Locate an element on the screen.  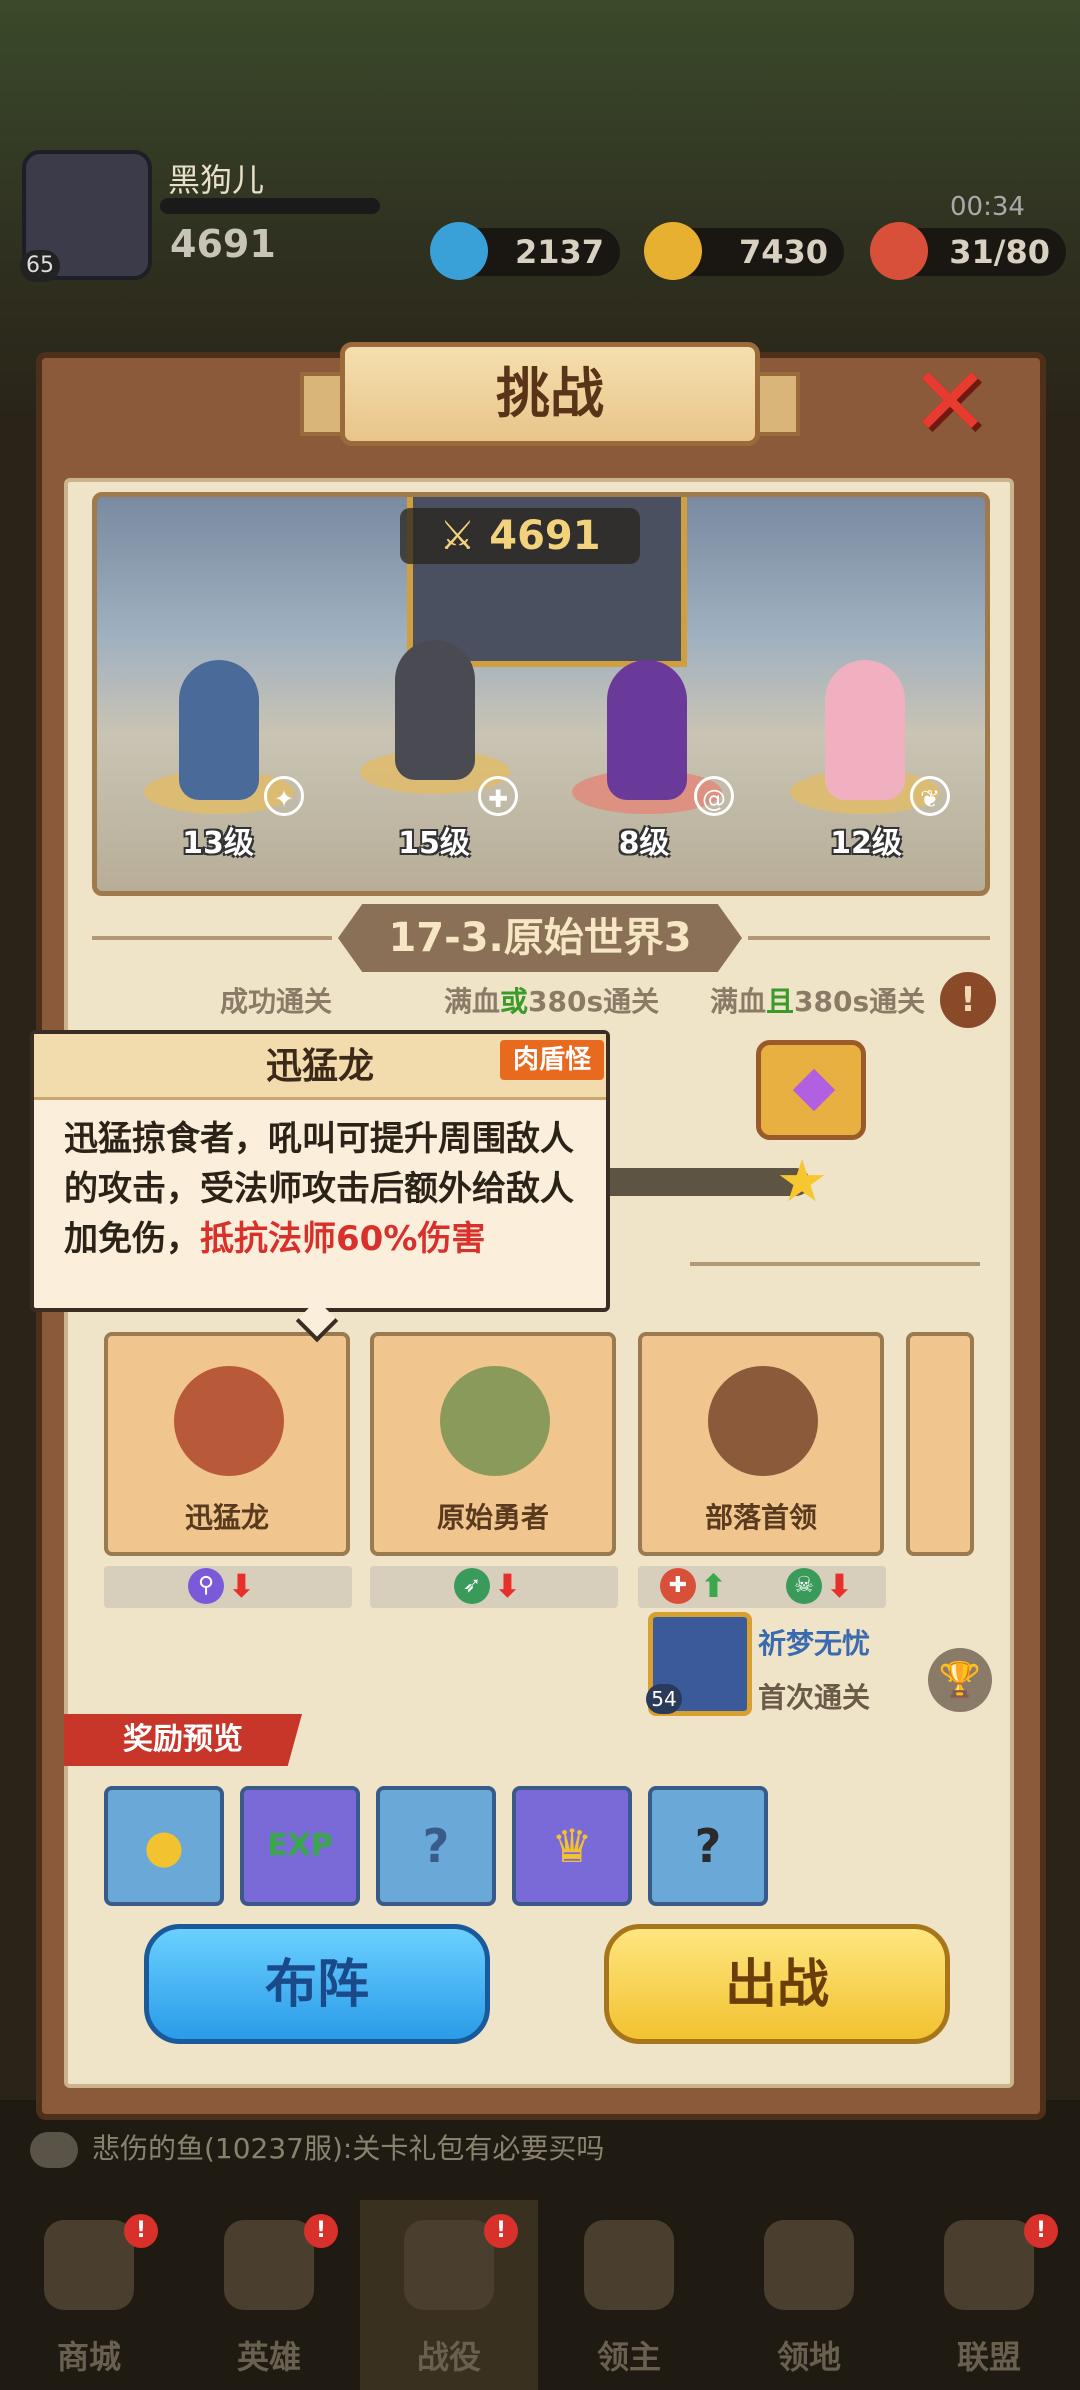
reward-item: EXP is located at coordinates (300, 1846).